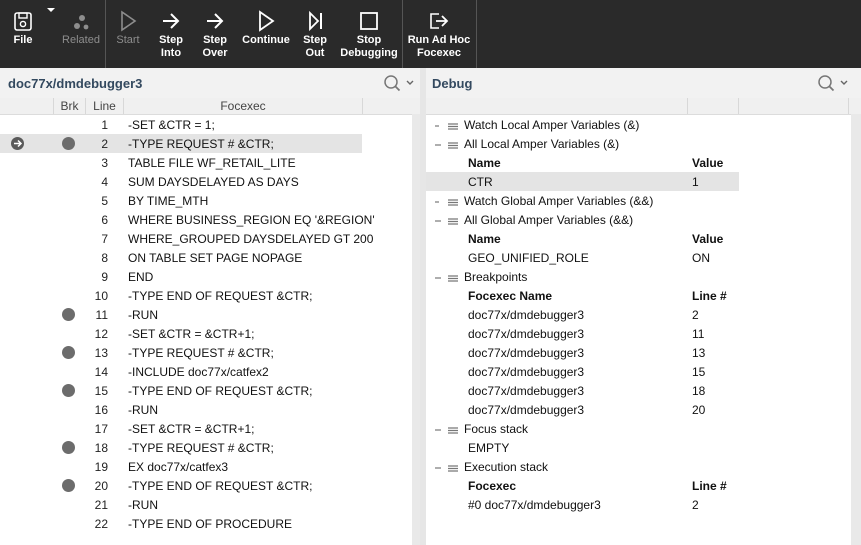 This screenshot has height=545, width=861. Describe the element at coordinates (643, 124) in the screenshot. I see `tree-group: Watch Local Amper Variables (&)` at that location.